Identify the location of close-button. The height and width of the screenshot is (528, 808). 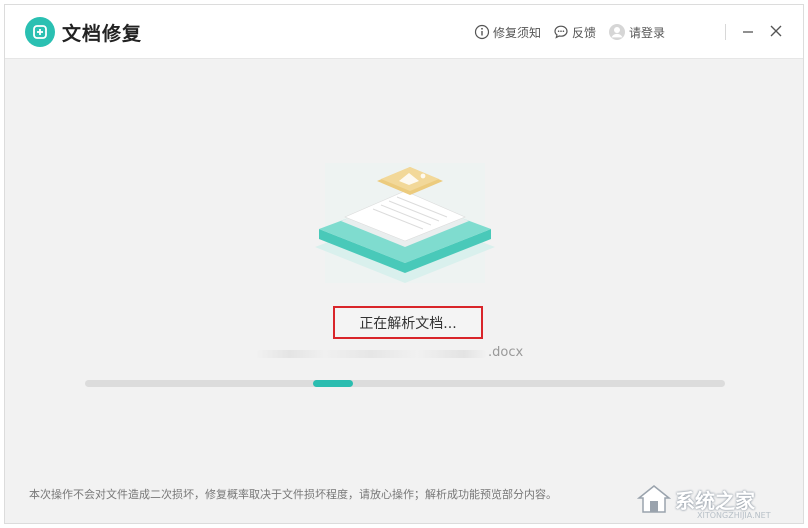
(776, 31).